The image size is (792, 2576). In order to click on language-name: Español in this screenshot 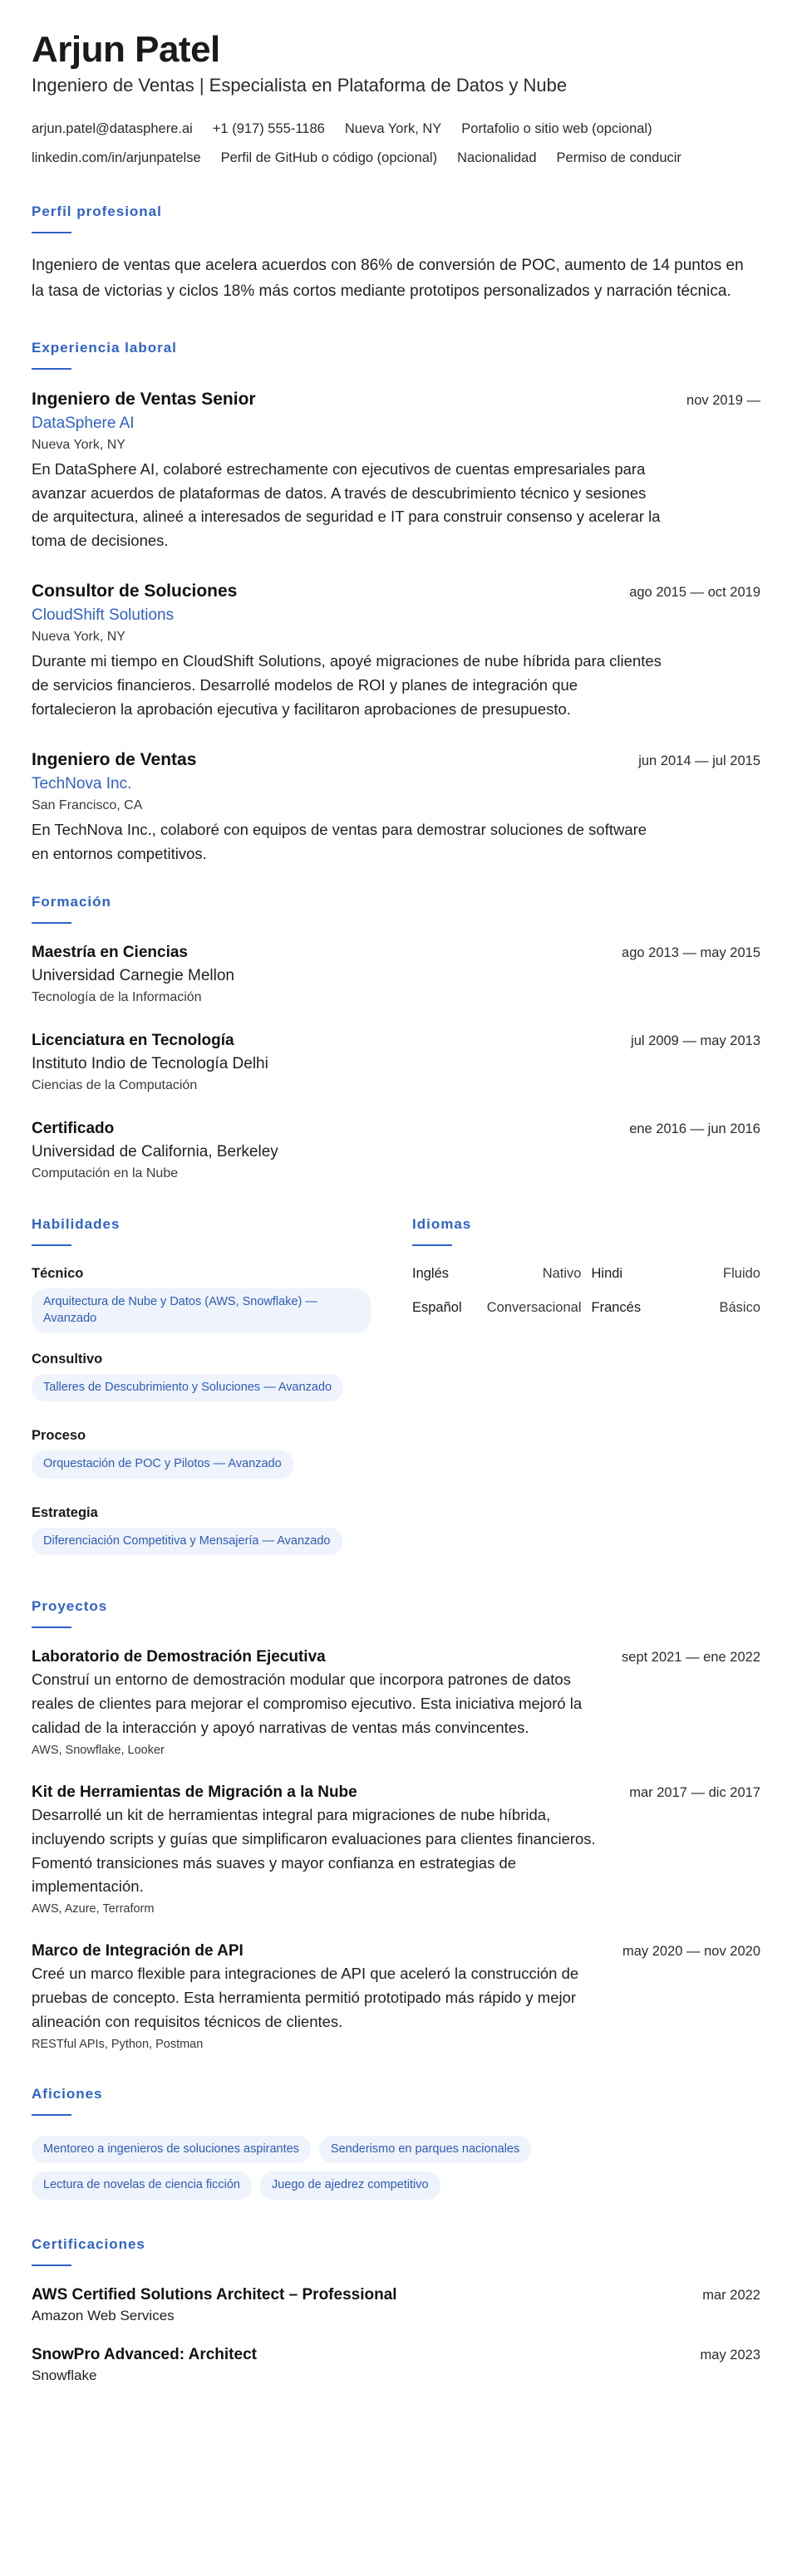, I will do `click(437, 1308)`.